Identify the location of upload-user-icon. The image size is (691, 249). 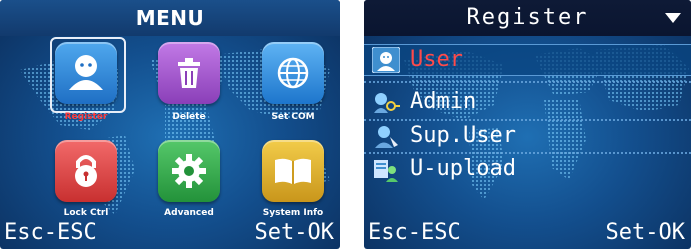
(386, 171).